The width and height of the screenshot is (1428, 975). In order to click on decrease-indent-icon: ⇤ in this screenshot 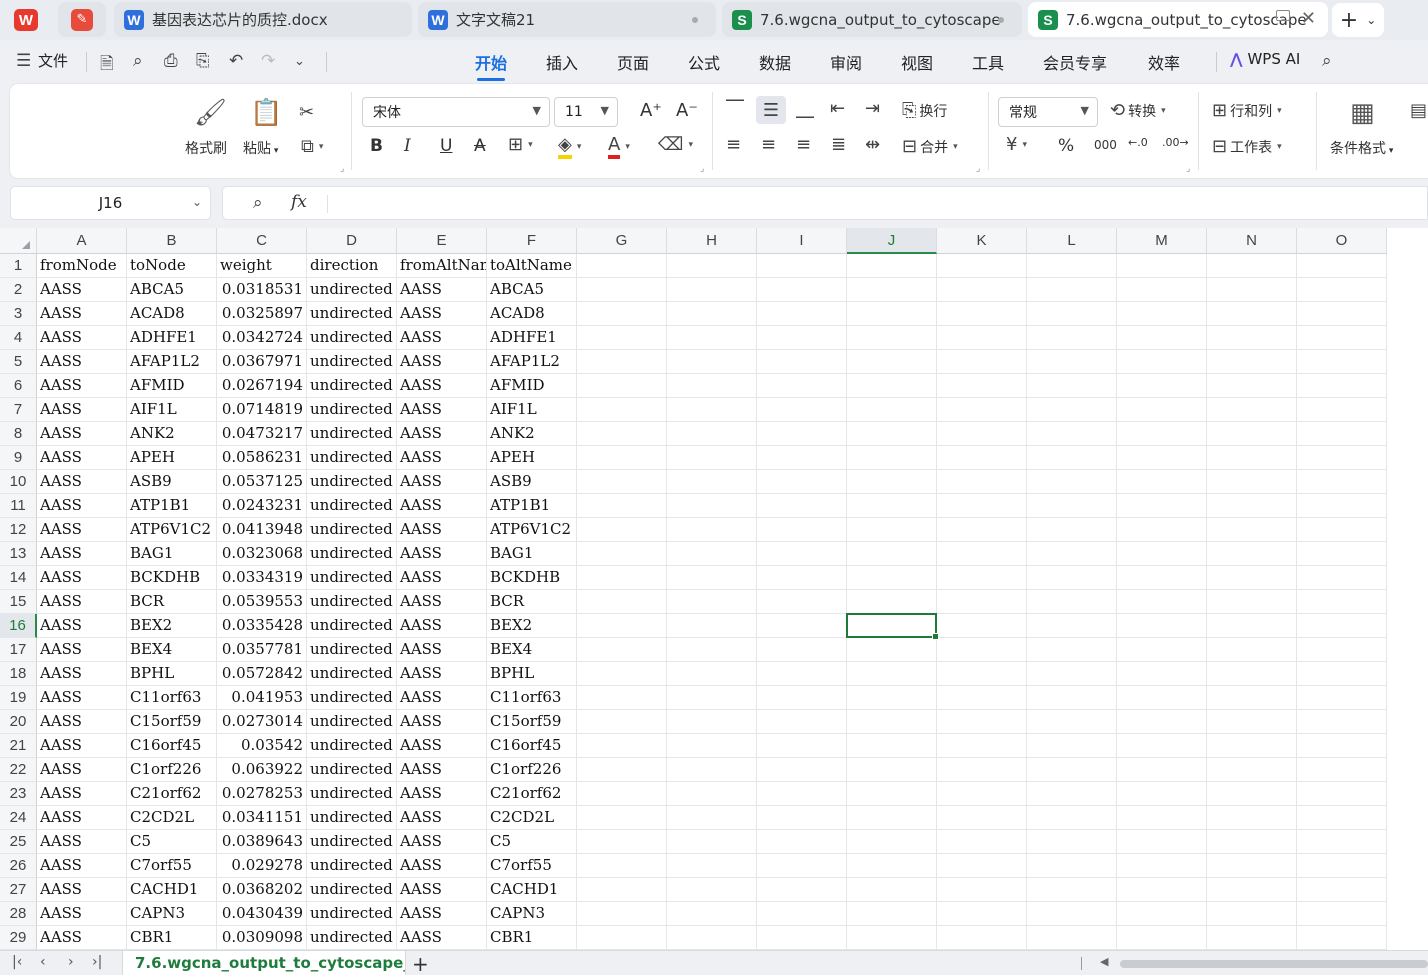, I will do `click(837, 108)`.